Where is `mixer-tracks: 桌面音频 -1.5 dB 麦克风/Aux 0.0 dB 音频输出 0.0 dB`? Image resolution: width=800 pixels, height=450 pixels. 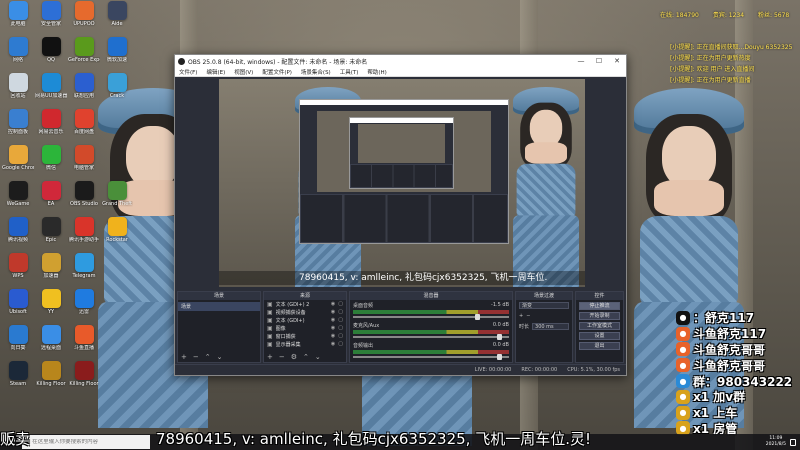 mixer-tracks: 桌面音频 -1.5 dB 麦克风/Aux 0.0 dB 音频输出 0.0 dB is located at coordinates (431, 330).